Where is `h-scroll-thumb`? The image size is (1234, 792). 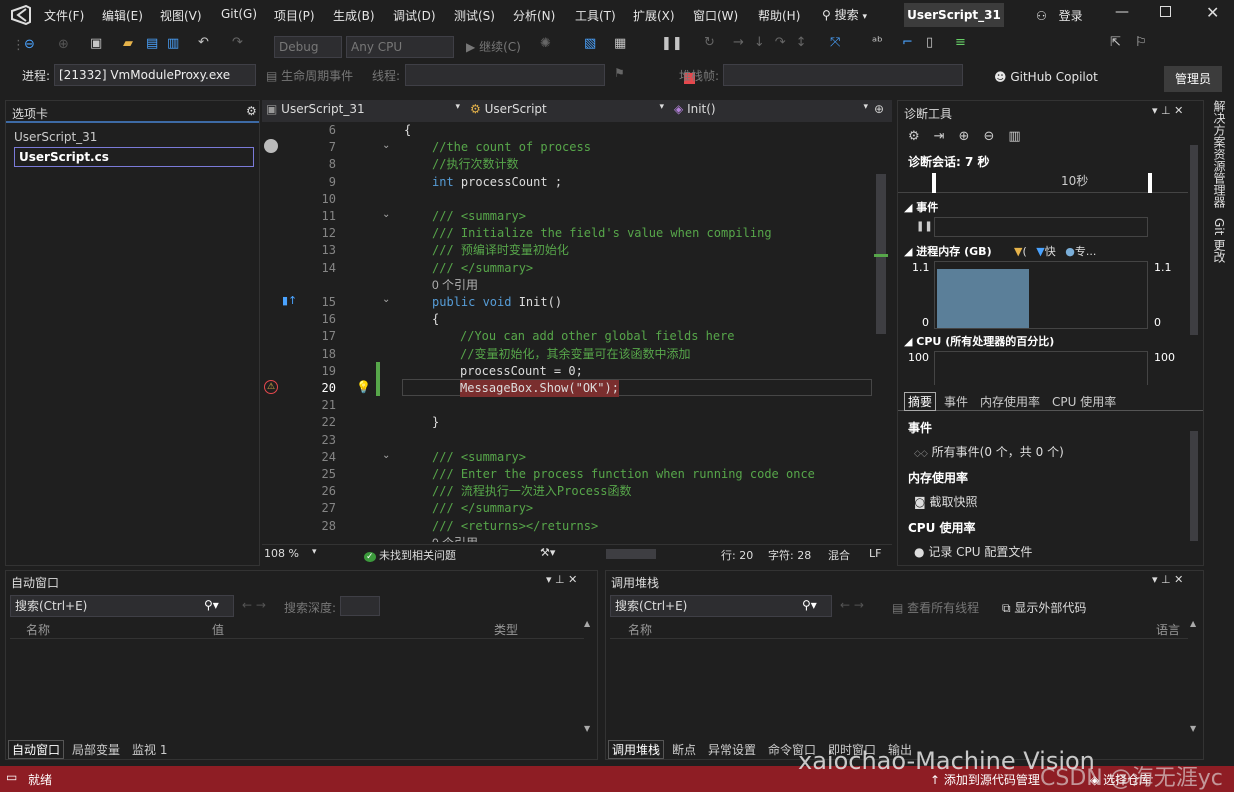 h-scroll-thumb is located at coordinates (631, 554).